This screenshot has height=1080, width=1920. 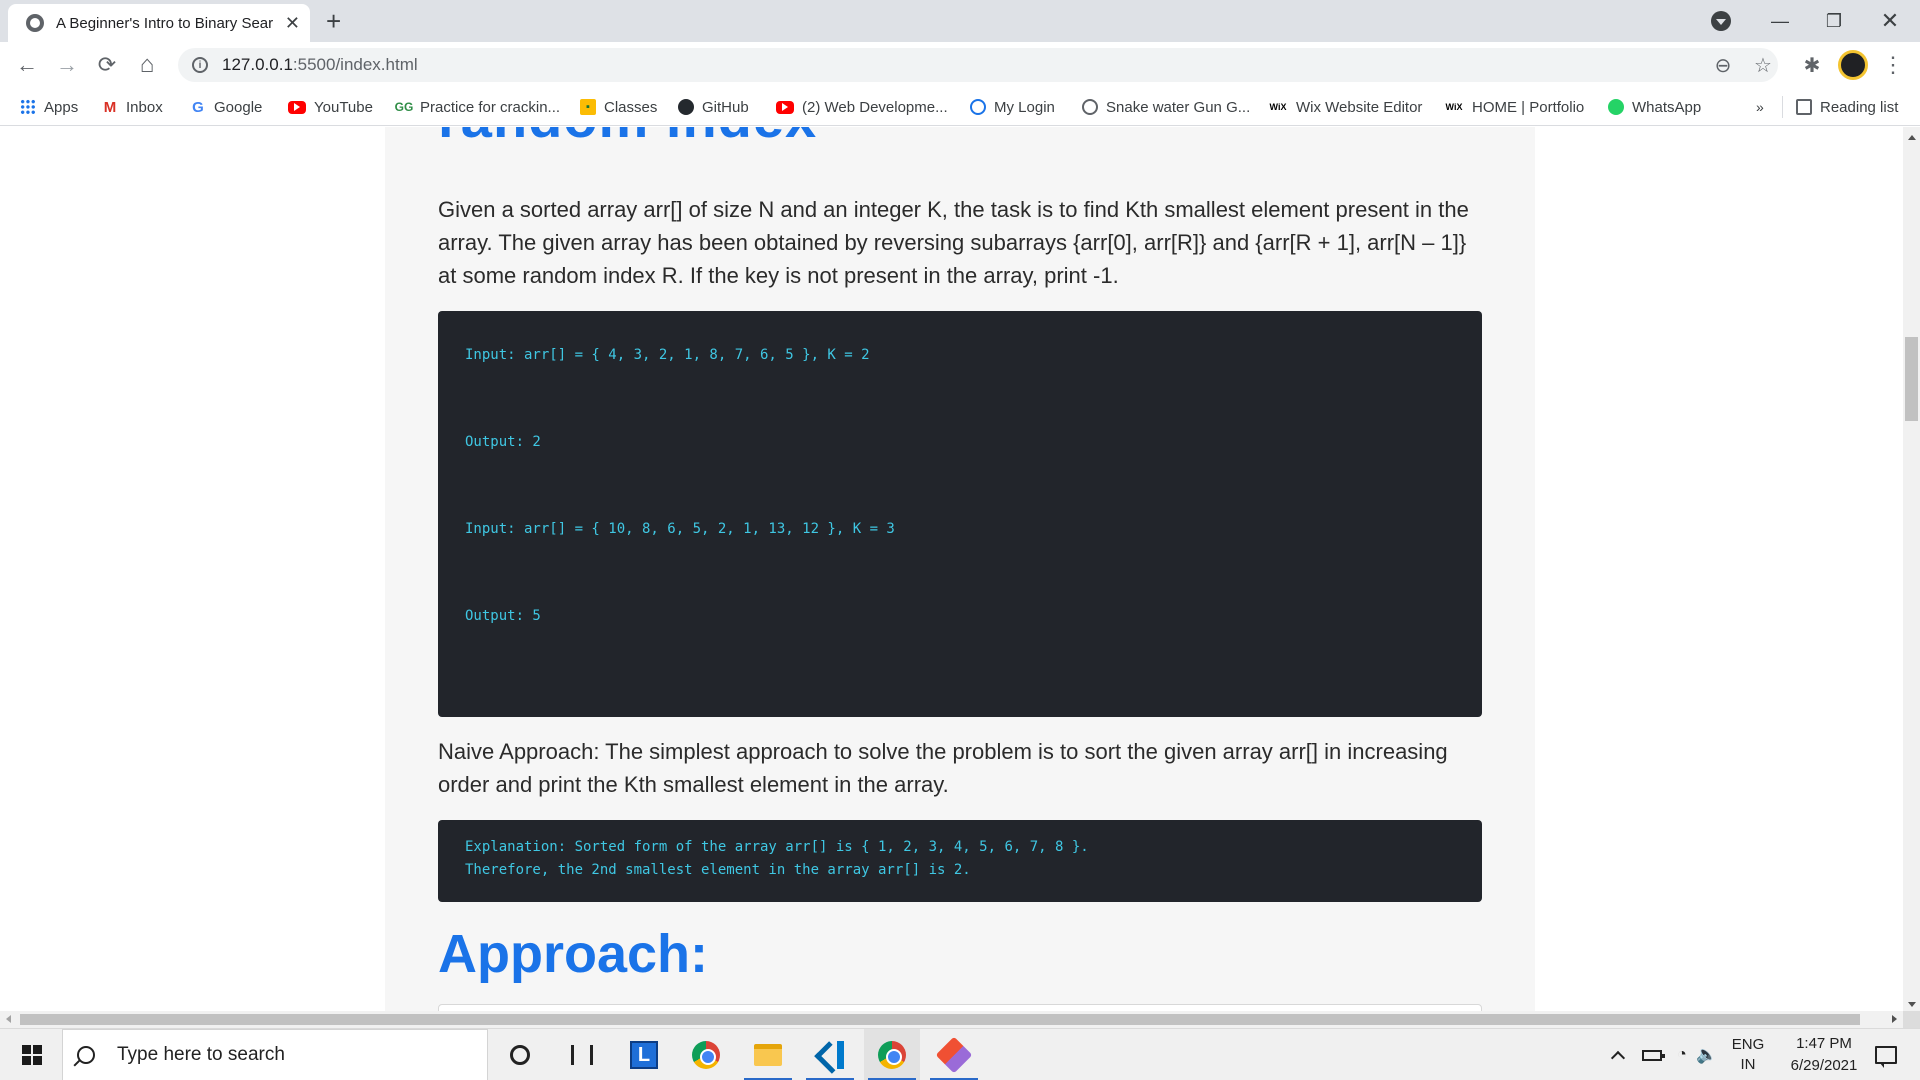 What do you see at coordinates (618, 107) in the screenshot?
I see `bookmark-classes: ▪ Classes` at bounding box center [618, 107].